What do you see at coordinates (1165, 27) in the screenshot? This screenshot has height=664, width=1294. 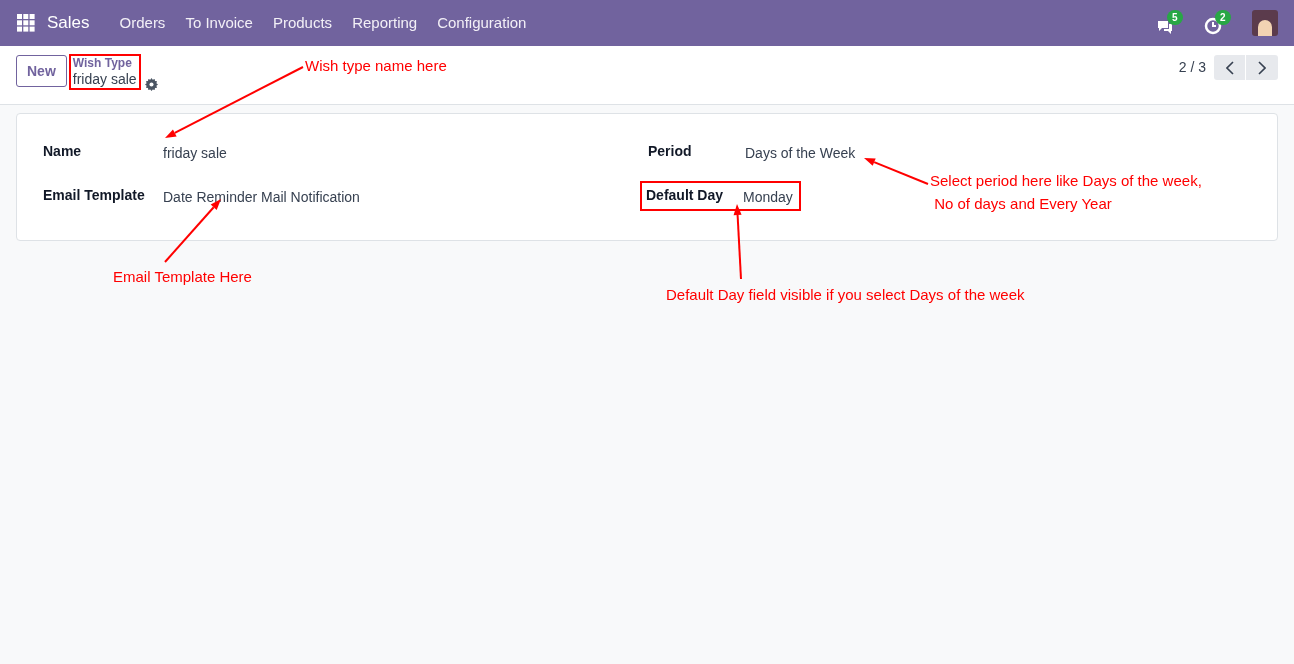 I see `chat-icon` at bounding box center [1165, 27].